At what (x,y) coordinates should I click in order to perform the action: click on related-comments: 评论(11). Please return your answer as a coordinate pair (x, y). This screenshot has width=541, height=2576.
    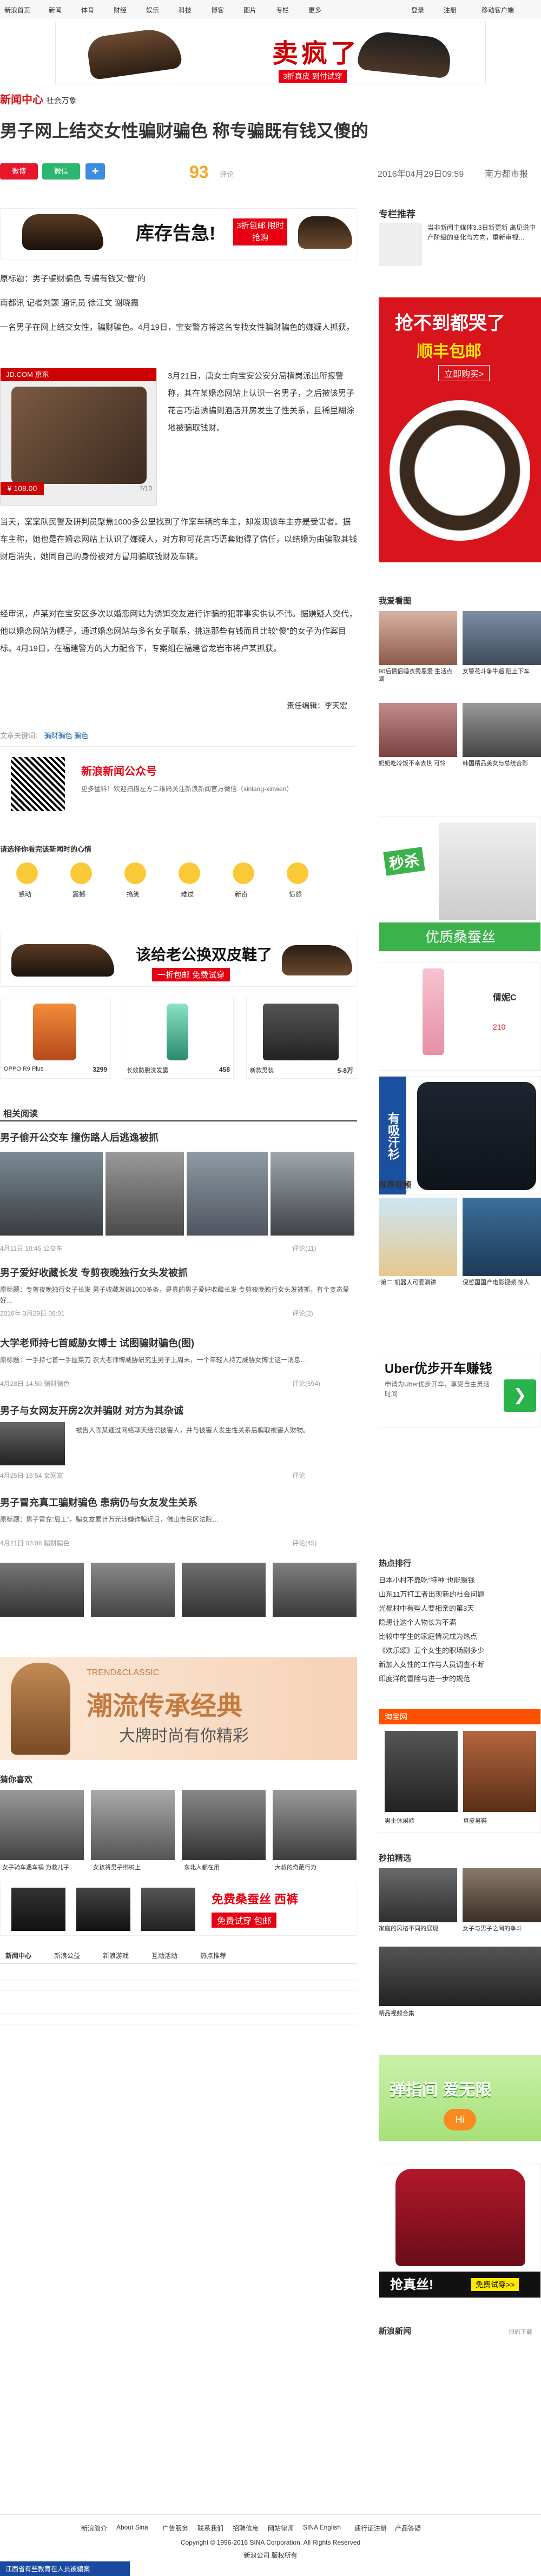
    Looking at the image, I should click on (304, 1248).